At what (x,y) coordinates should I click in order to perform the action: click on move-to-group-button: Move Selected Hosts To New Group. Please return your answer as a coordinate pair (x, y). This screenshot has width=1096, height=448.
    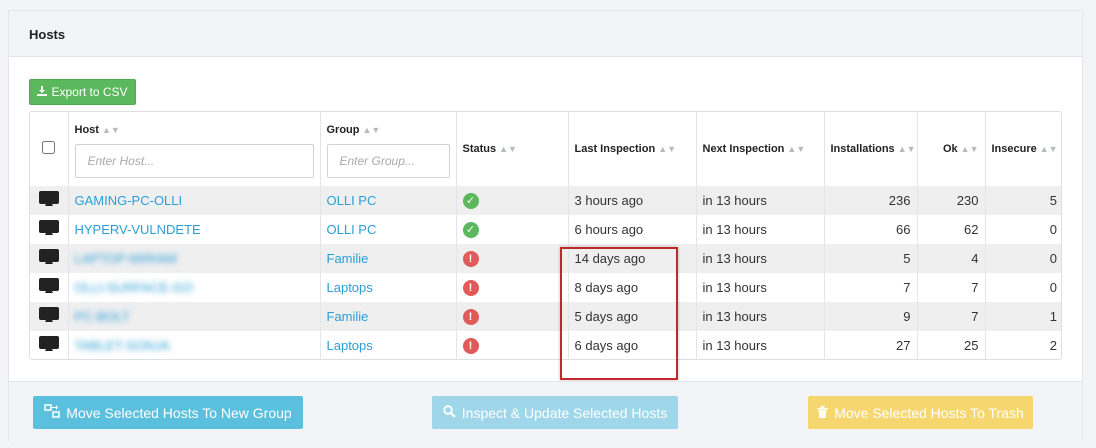
    Looking at the image, I should click on (168, 412).